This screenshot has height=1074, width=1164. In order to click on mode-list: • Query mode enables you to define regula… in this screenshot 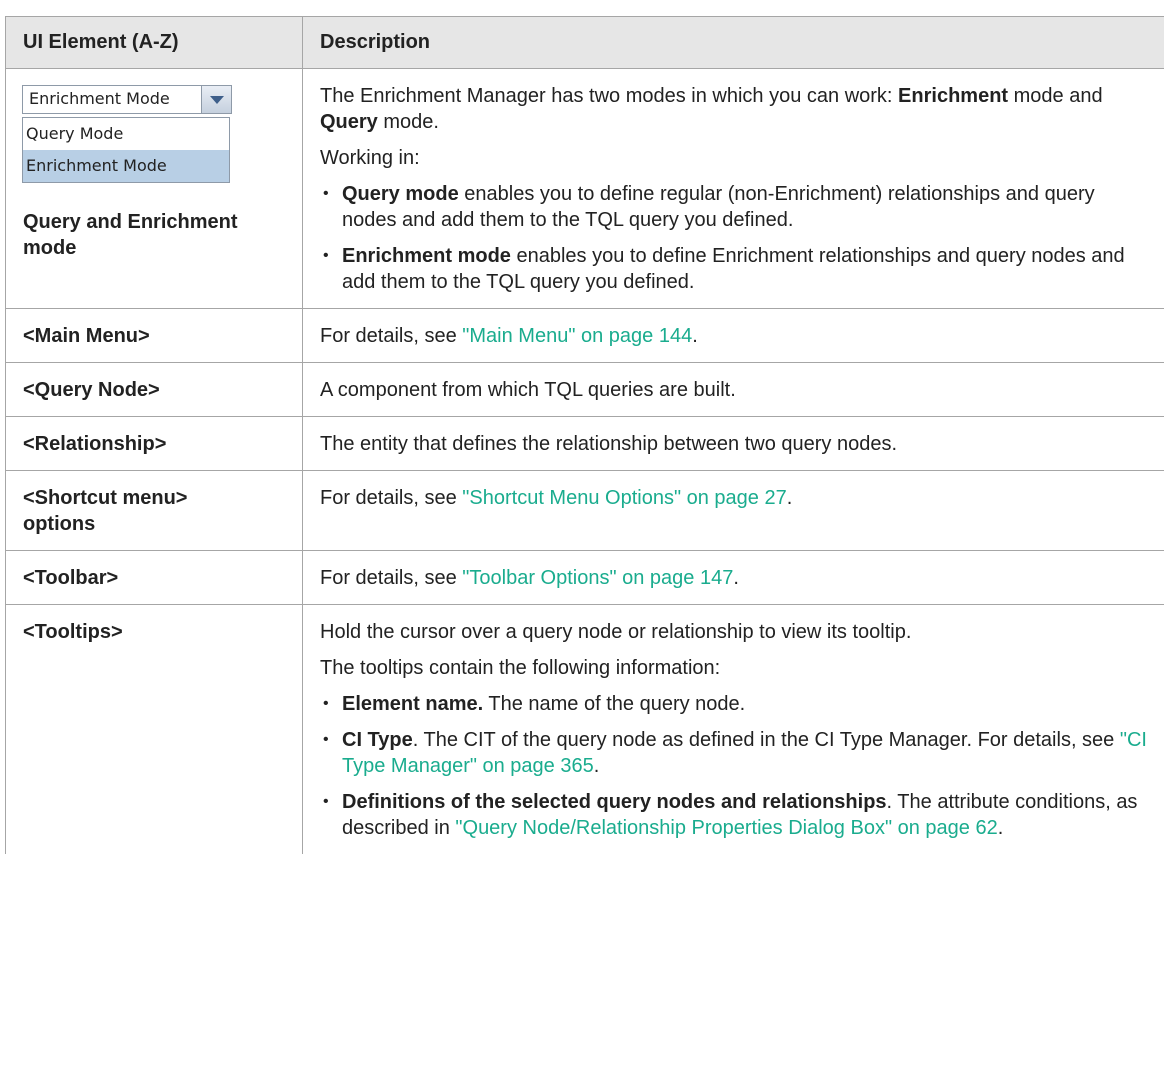, I will do `click(735, 238)`.